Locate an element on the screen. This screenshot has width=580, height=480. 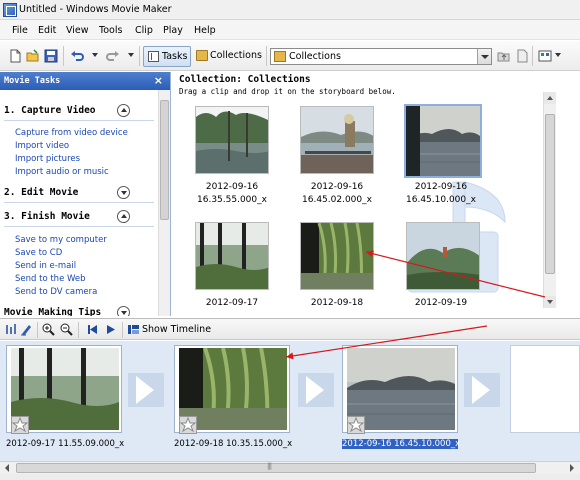
redo-dropdown-arrow is located at coordinates (131, 55).